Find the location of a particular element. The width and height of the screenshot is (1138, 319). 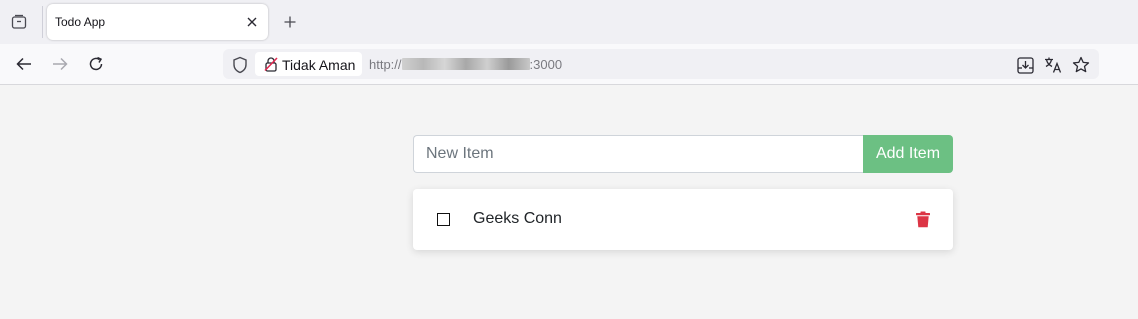

security-indicator: Tidak Aman is located at coordinates (308, 64).